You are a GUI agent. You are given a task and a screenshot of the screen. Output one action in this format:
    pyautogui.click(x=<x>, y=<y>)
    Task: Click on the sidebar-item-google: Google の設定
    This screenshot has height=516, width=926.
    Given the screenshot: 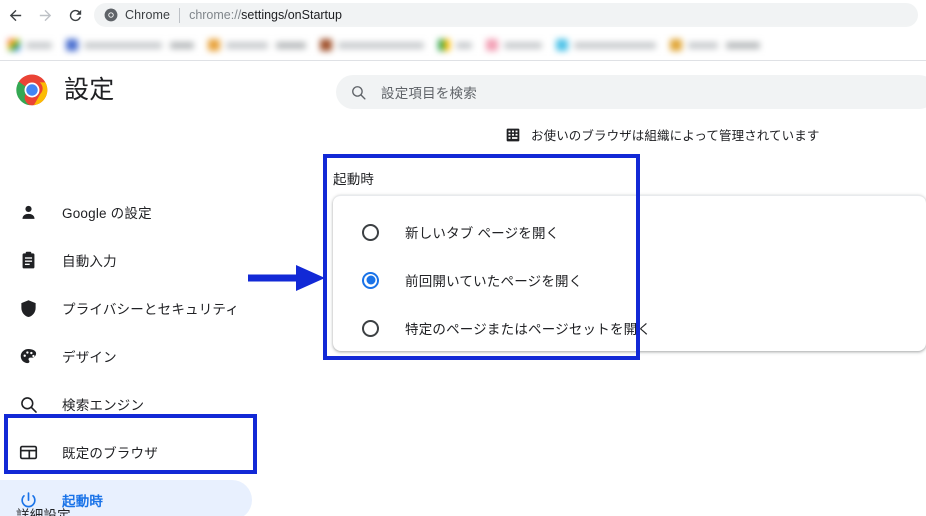 What is the action you would take?
    pyautogui.click(x=126, y=212)
    